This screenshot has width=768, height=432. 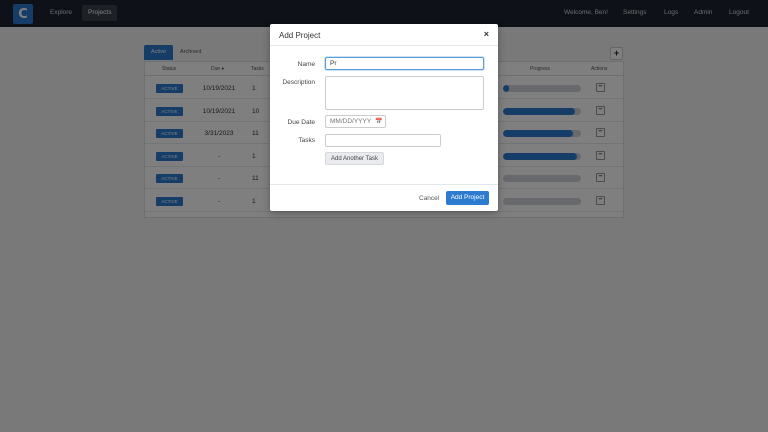 I want to click on cancel-button: Cancel, so click(x=429, y=198).